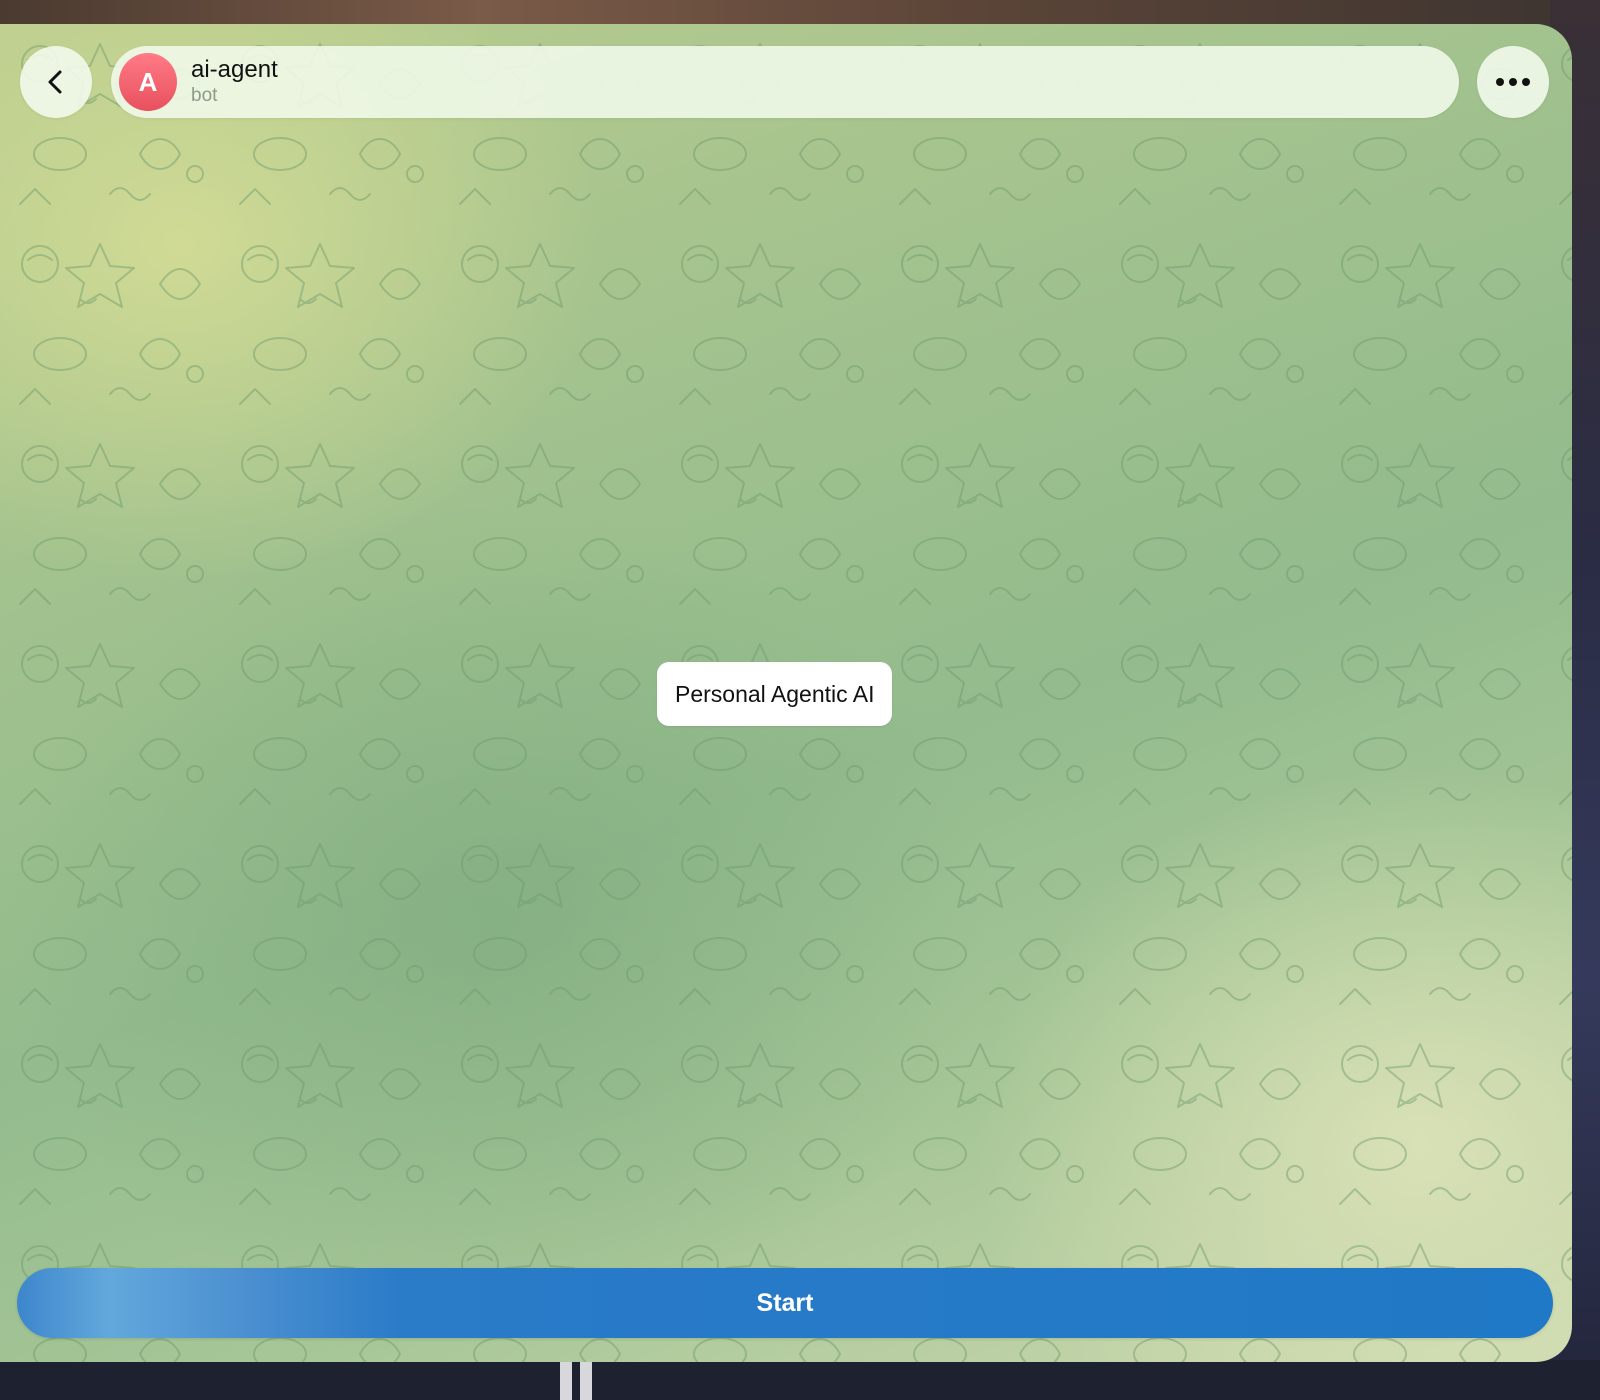 This screenshot has width=1600, height=1400. I want to click on more-options-button, so click(1513, 82).